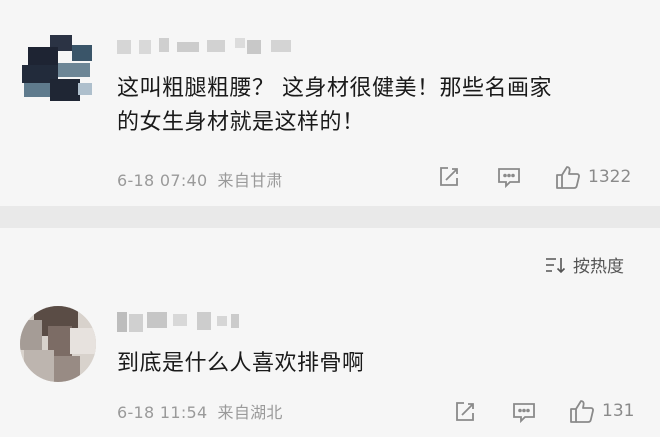  Describe the element at coordinates (241, 122) in the screenshot. I see `comment-line: 的女生身材就是这样的！` at that location.